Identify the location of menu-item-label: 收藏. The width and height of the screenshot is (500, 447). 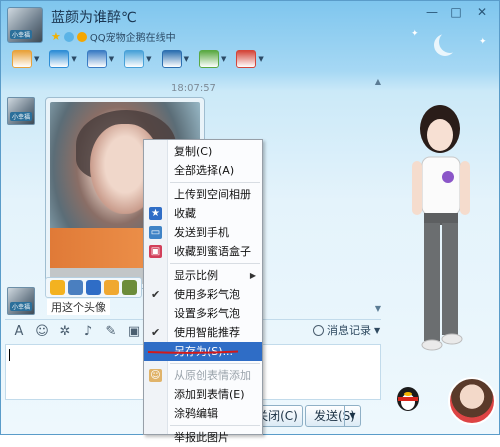
(185, 213).